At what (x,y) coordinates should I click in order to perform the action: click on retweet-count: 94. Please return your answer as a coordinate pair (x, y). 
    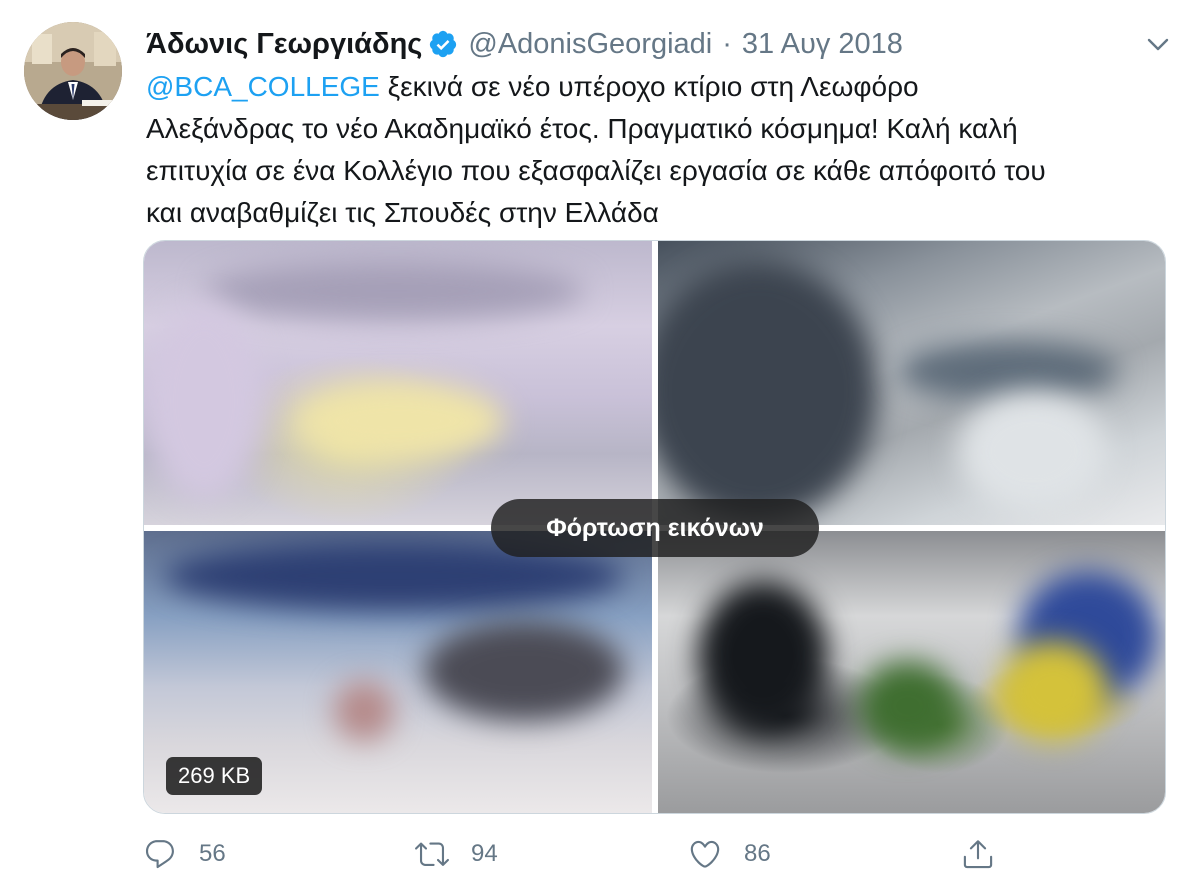
    Looking at the image, I should click on (484, 853).